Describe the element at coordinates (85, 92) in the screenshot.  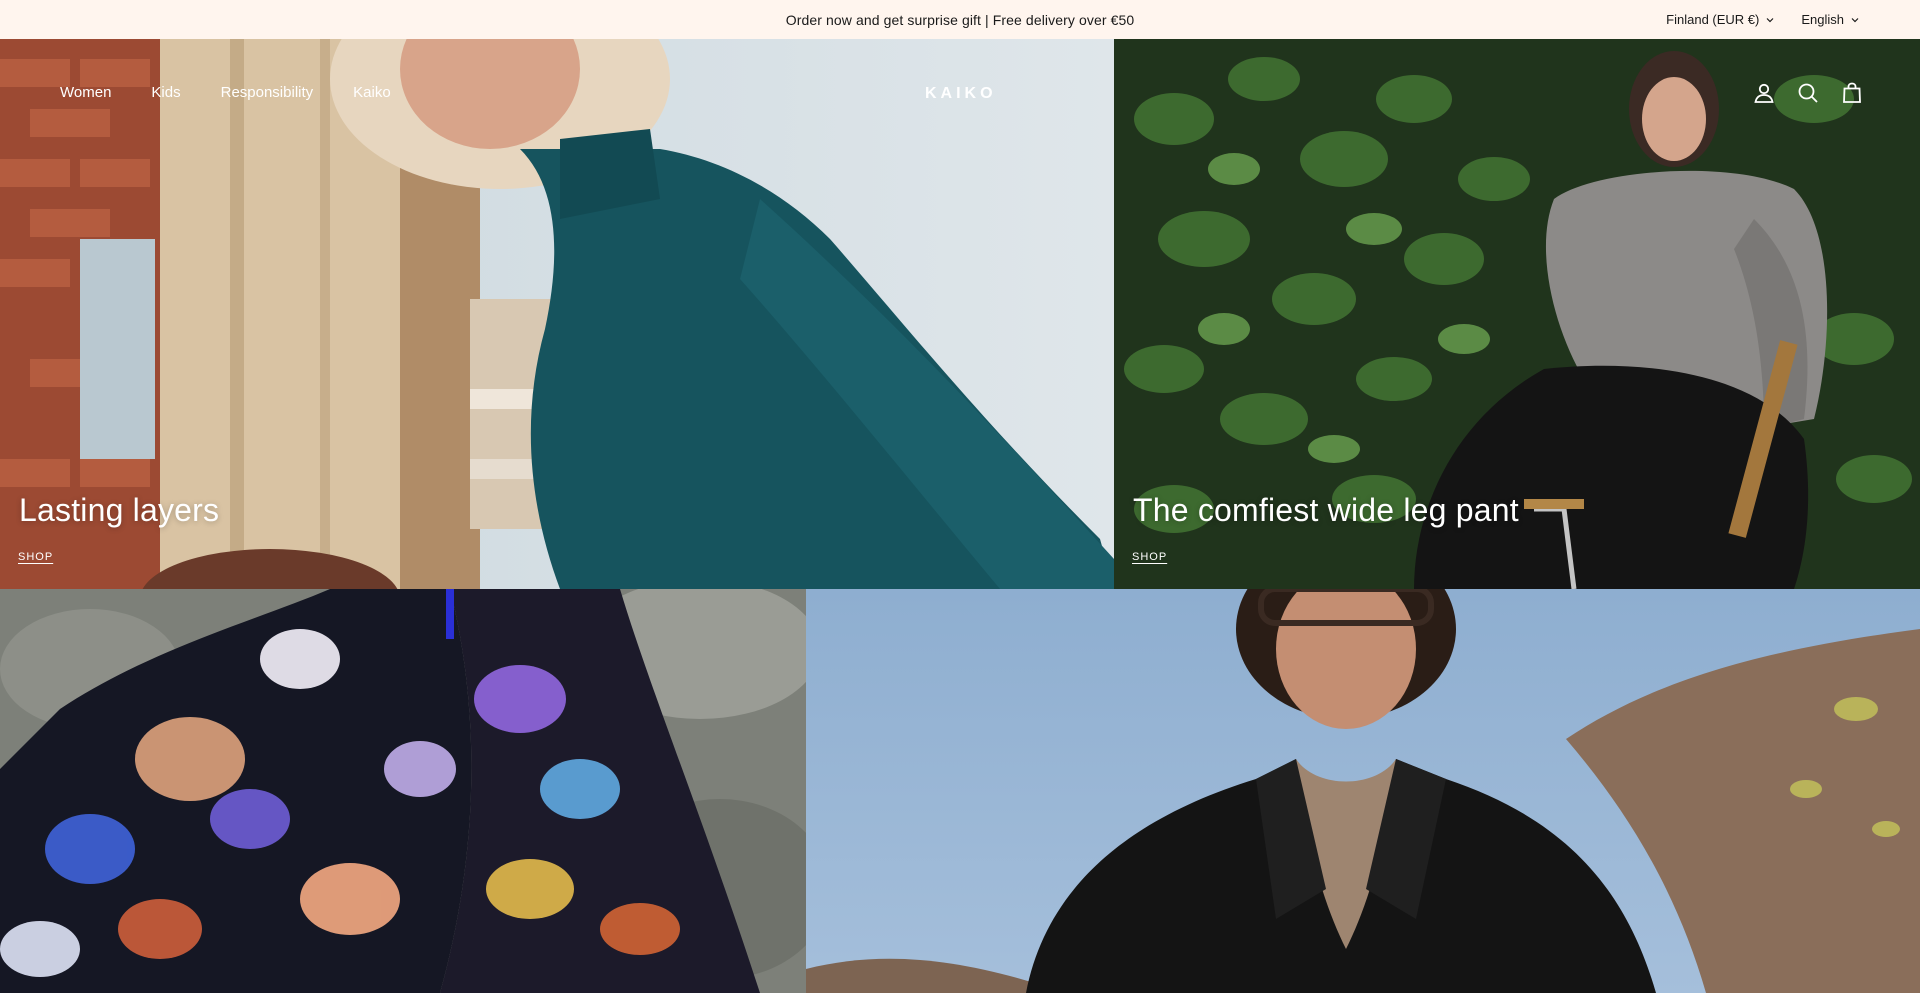
I see `nav-item-women: Women` at that location.